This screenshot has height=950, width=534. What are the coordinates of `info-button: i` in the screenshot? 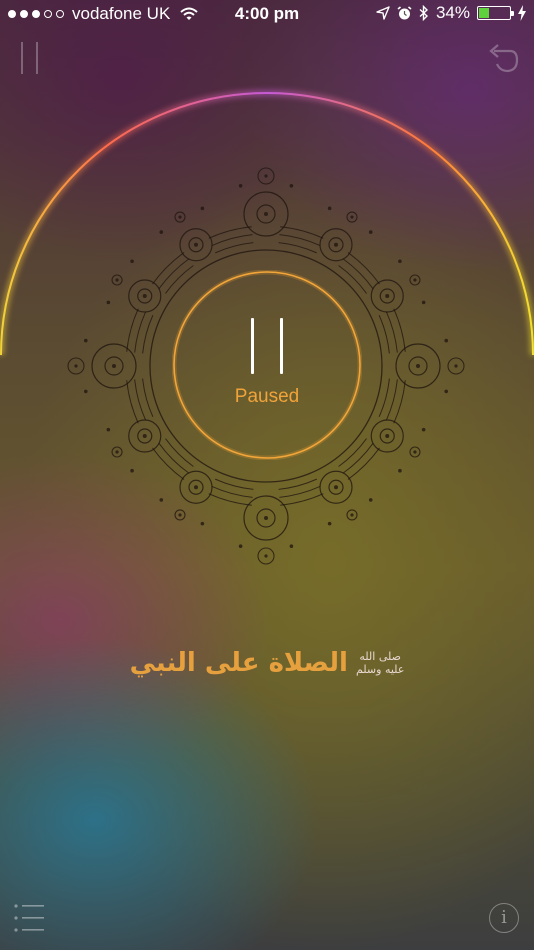 It's located at (504, 918).